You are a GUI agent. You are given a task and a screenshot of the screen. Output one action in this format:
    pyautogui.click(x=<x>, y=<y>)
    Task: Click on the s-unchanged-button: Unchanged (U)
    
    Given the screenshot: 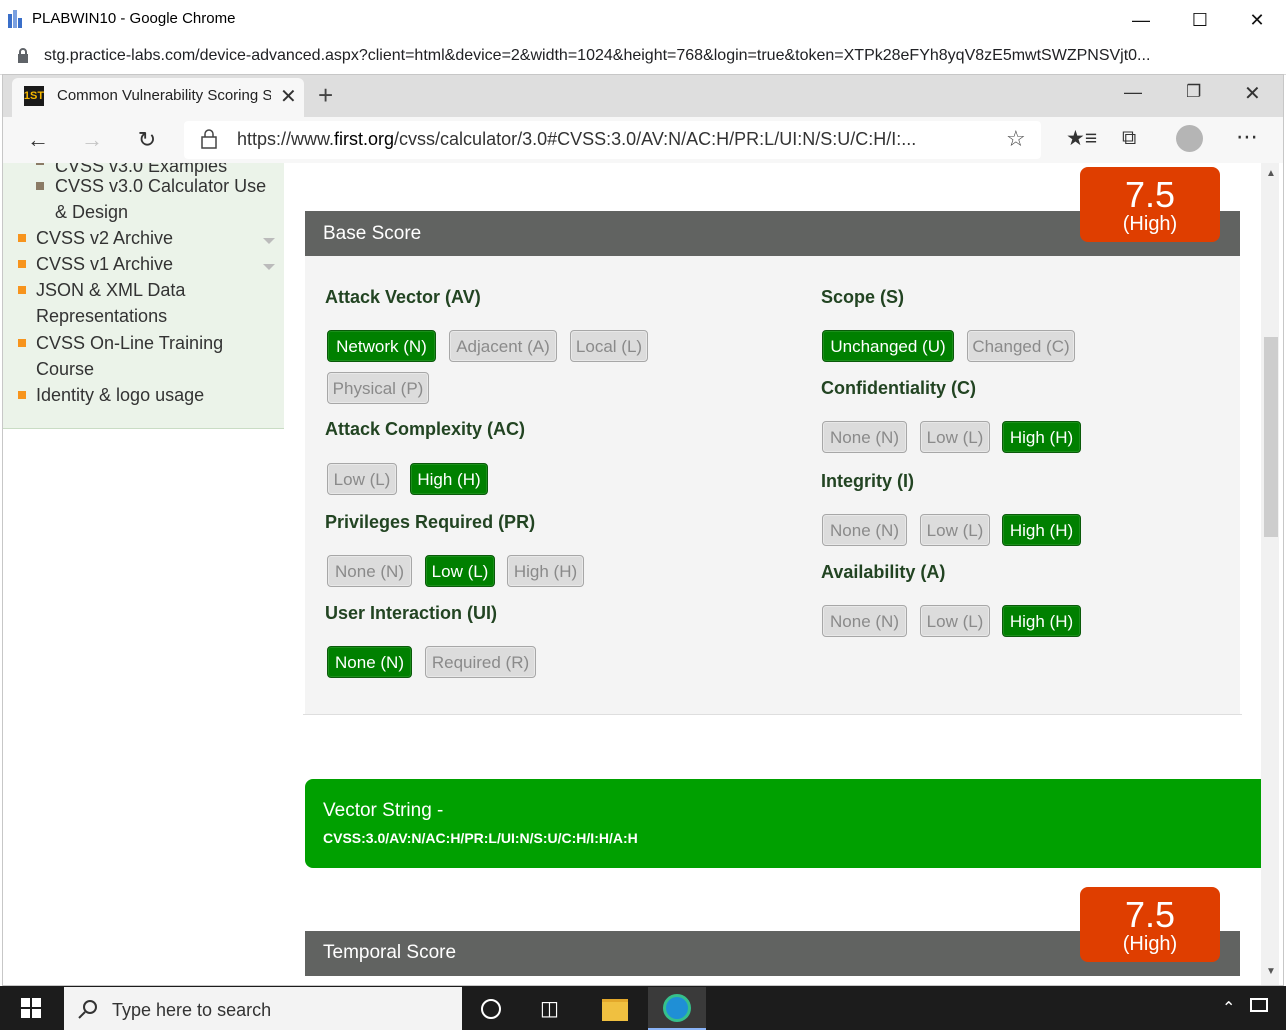 What is the action you would take?
    pyautogui.click(x=888, y=346)
    